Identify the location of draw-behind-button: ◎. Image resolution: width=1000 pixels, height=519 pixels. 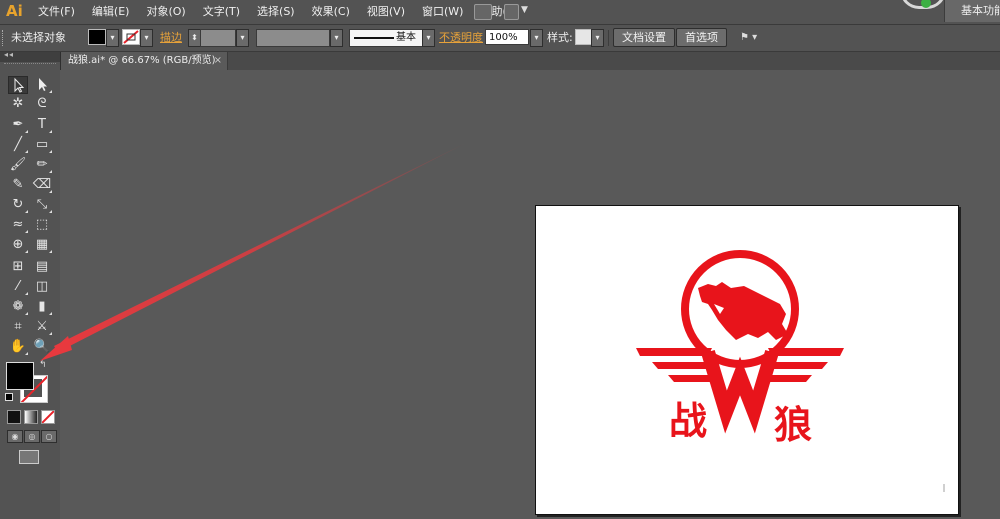
(32, 436).